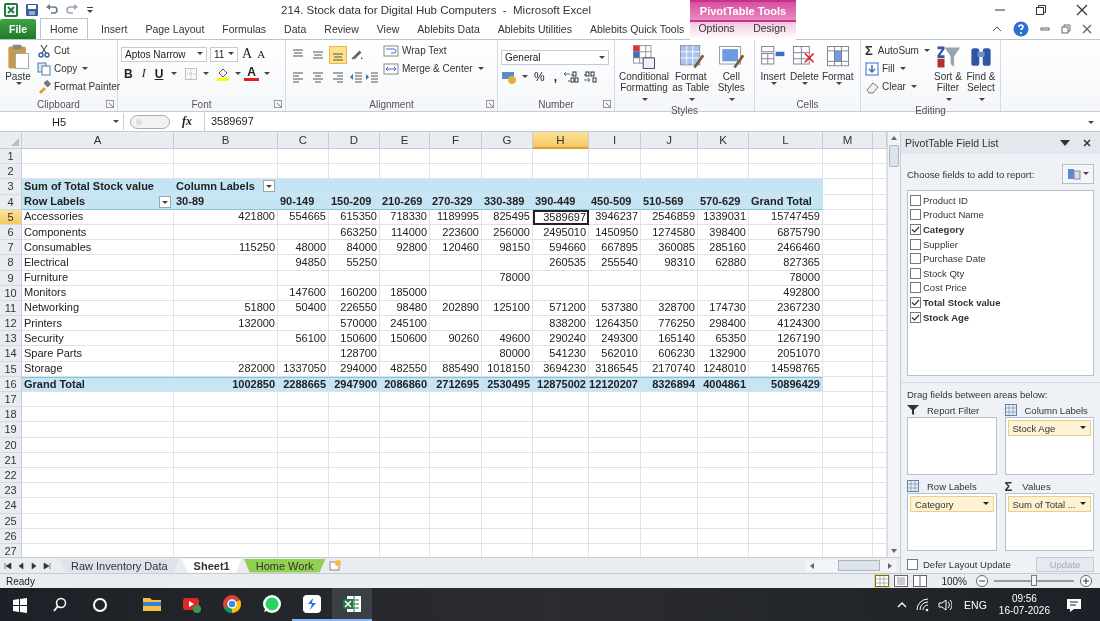  Describe the element at coordinates (11, 491) in the screenshot. I see `row-header: 23` at that location.